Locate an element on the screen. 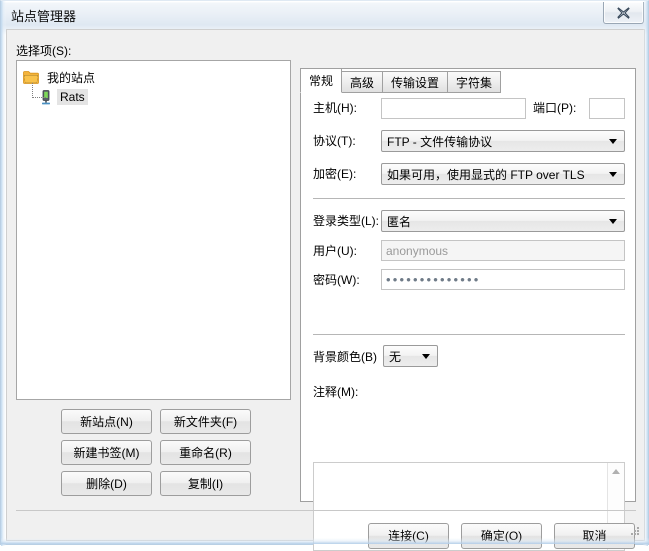  bgcolor-label: 背景颜色(B) is located at coordinates (345, 357).